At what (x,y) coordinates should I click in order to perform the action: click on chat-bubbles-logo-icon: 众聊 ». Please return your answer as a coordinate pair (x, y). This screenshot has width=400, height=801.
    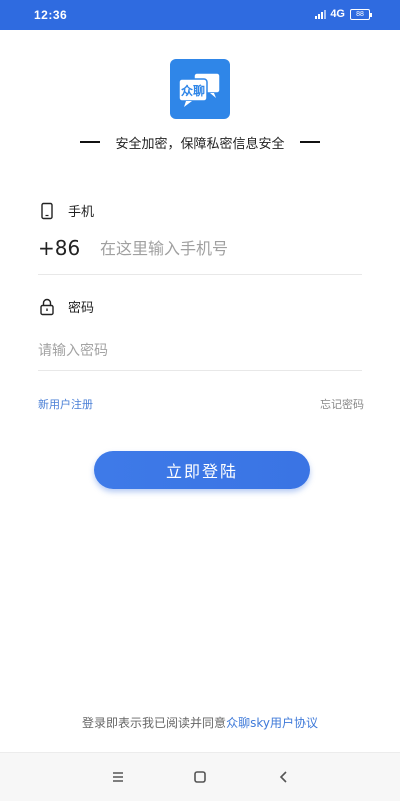
    Looking at the image, I should click on (199, 89).